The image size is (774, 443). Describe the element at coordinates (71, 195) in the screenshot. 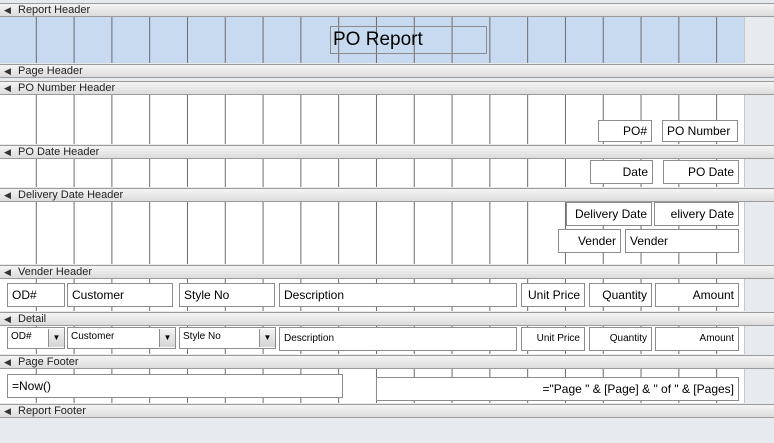

I see `section-label: Delivery Date Header` at that location.